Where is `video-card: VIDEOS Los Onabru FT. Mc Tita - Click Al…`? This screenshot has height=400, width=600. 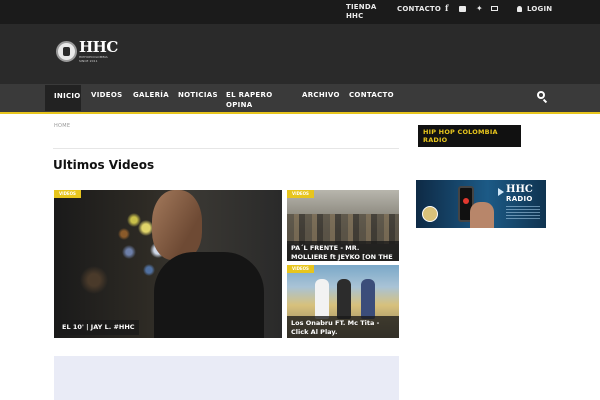 video-card: VIDEOS Los Onabru FT. Mc Tita - Click Al… is located at coordinates (343, 301).